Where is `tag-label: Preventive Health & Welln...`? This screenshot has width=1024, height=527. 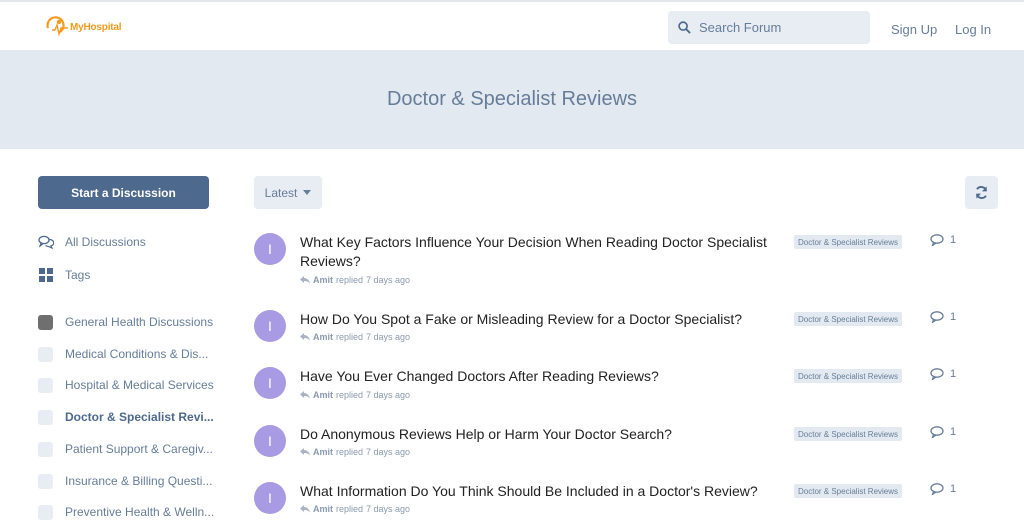
tag-label: Preventive Health & Welln... is located at coordinates (140, 512).